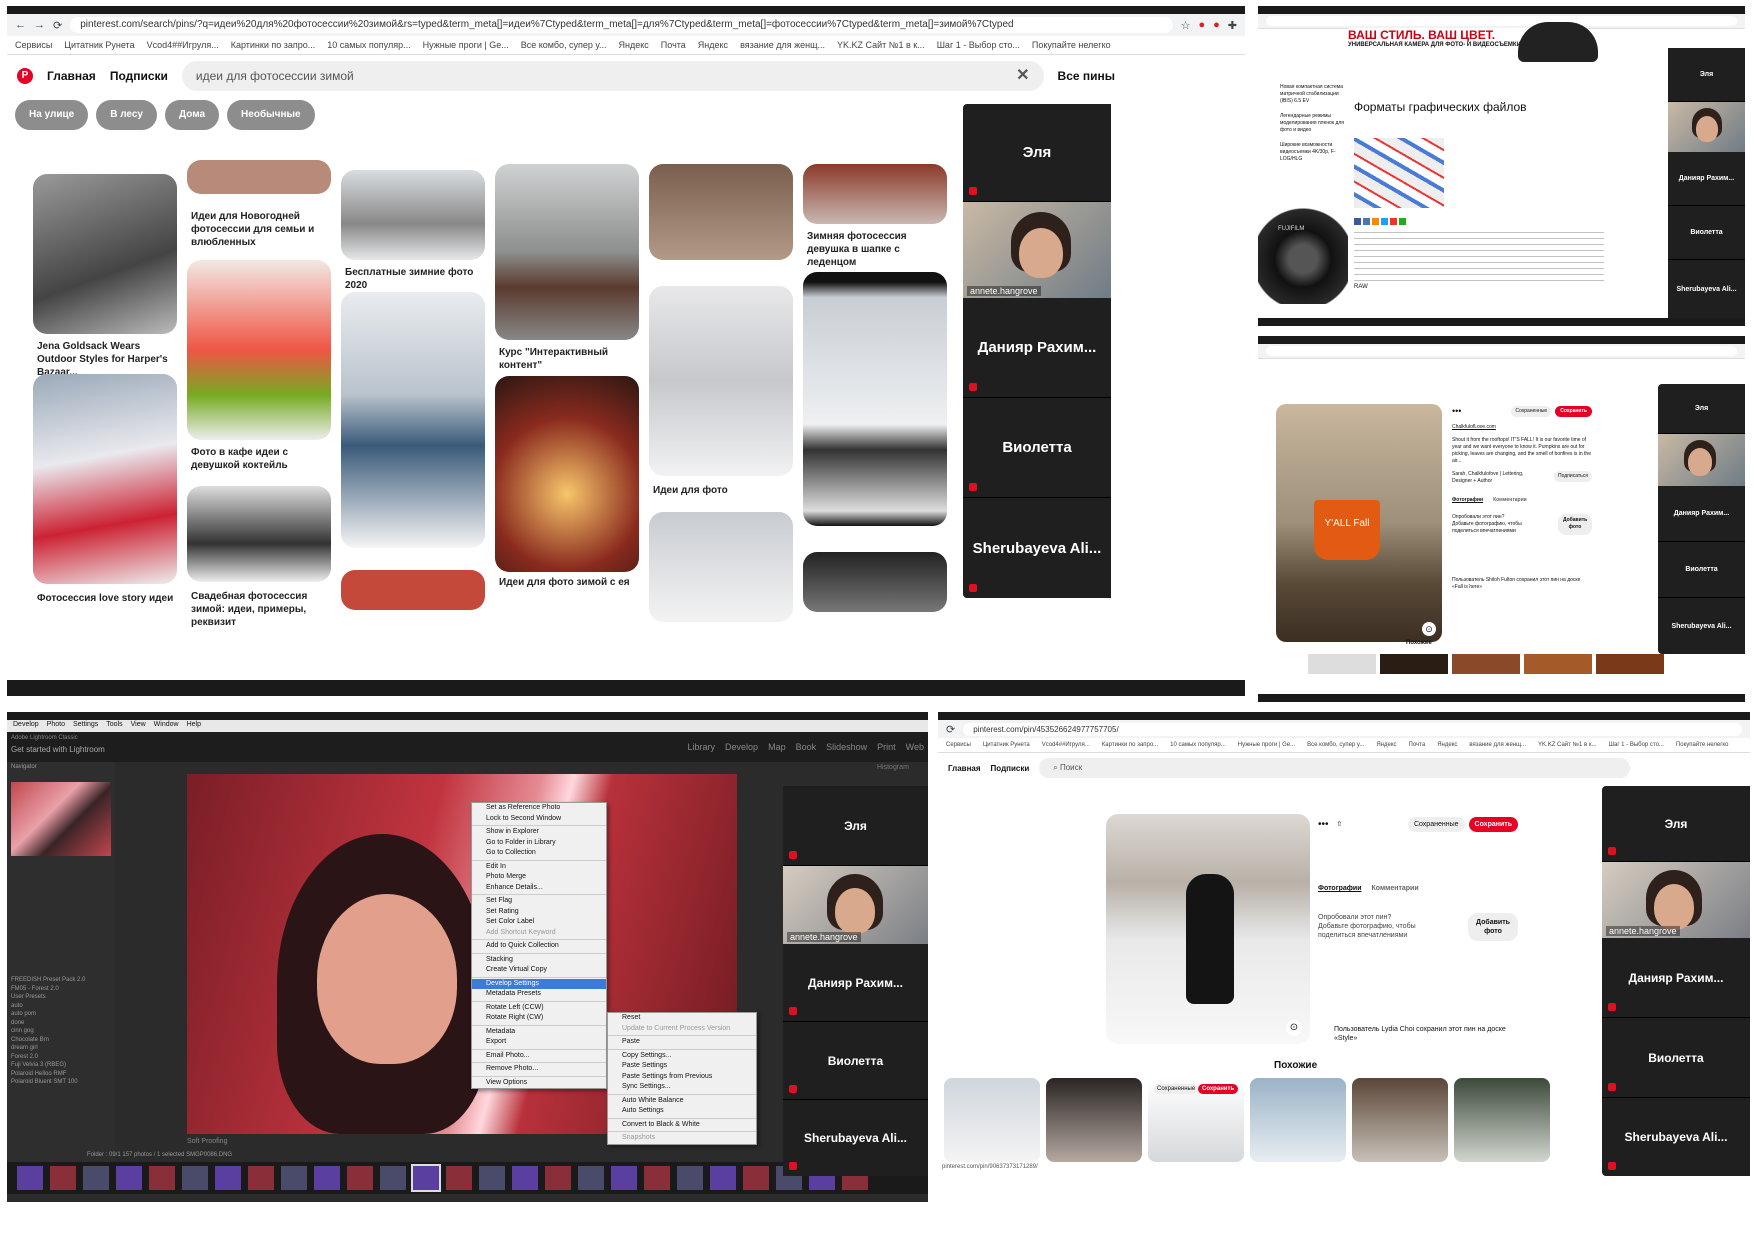 Image resolution: width=1754 pixels, height=1240 pixels. Describe the element at coordinates (539, 843) in the screenshot. I see `menu-item: Go to Folder in Library` at that location.